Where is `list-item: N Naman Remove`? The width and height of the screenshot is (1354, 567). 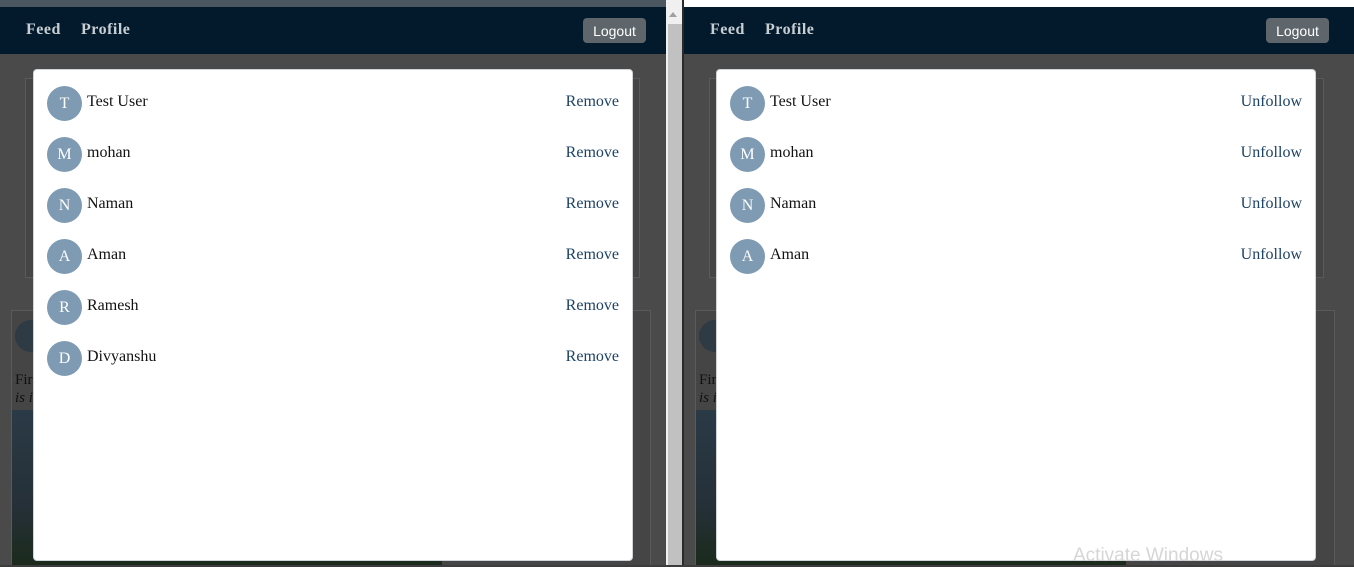
list-item: N Naman Remove is located at coordinates (333, 206).